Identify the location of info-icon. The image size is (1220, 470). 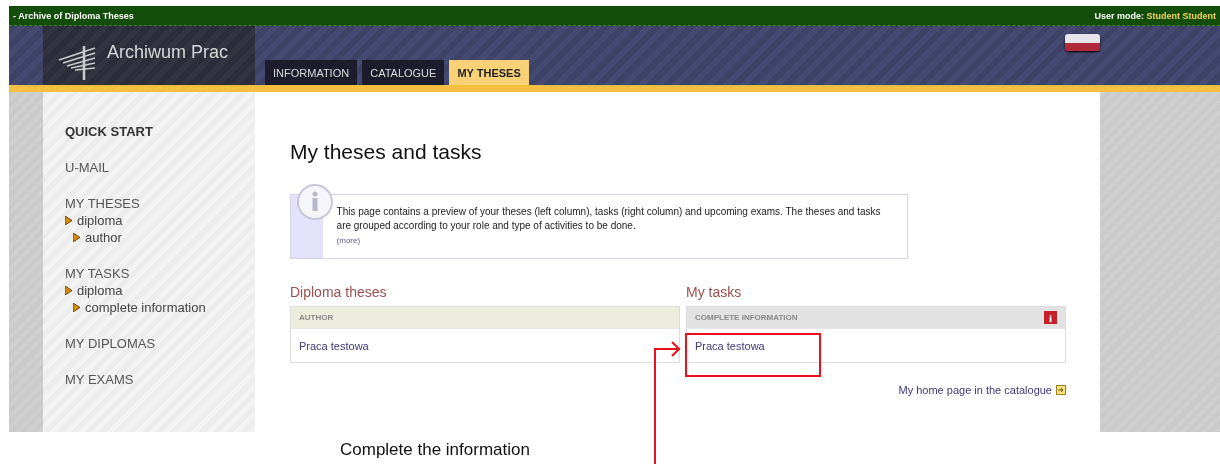
(315, 202).